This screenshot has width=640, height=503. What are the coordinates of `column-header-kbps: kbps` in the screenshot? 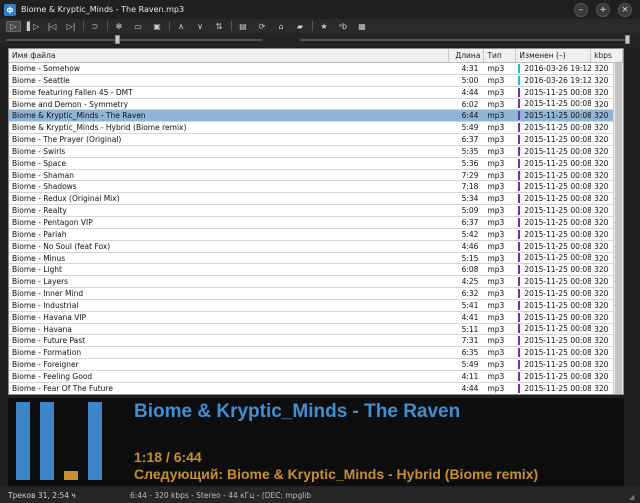 It's located at (607, 55).